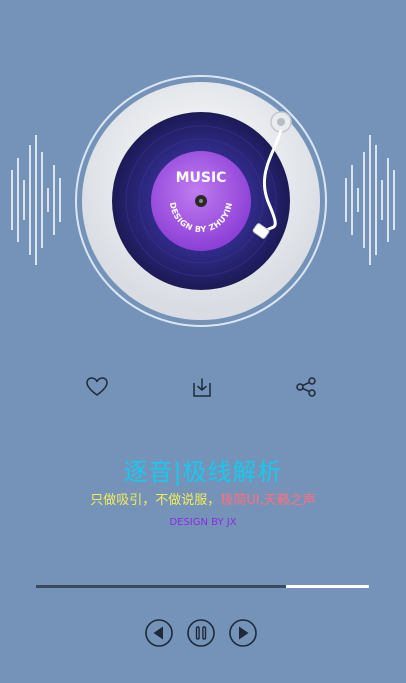 This screenshot has width=406, height=683. Describe the element at coordinates (161, 586) in the screenshot. I see `progress-fill` at that location.